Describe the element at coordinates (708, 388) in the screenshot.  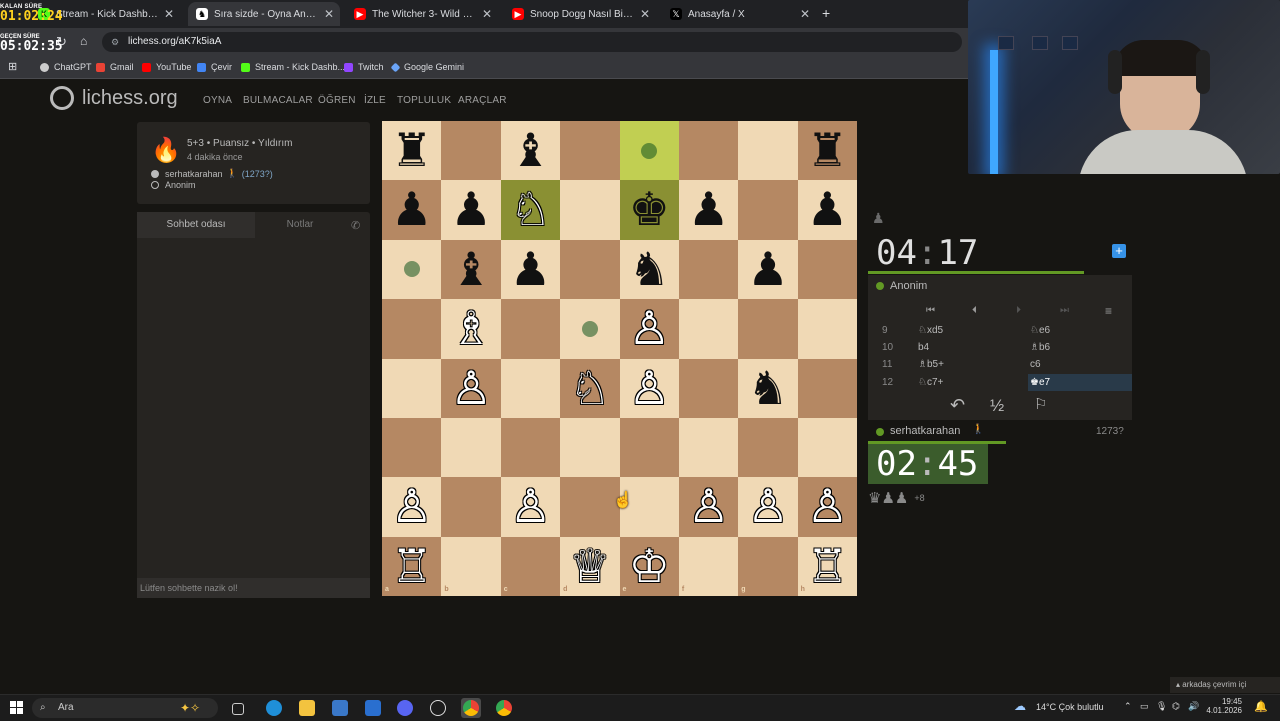
I see `board-square-f4` at that location.